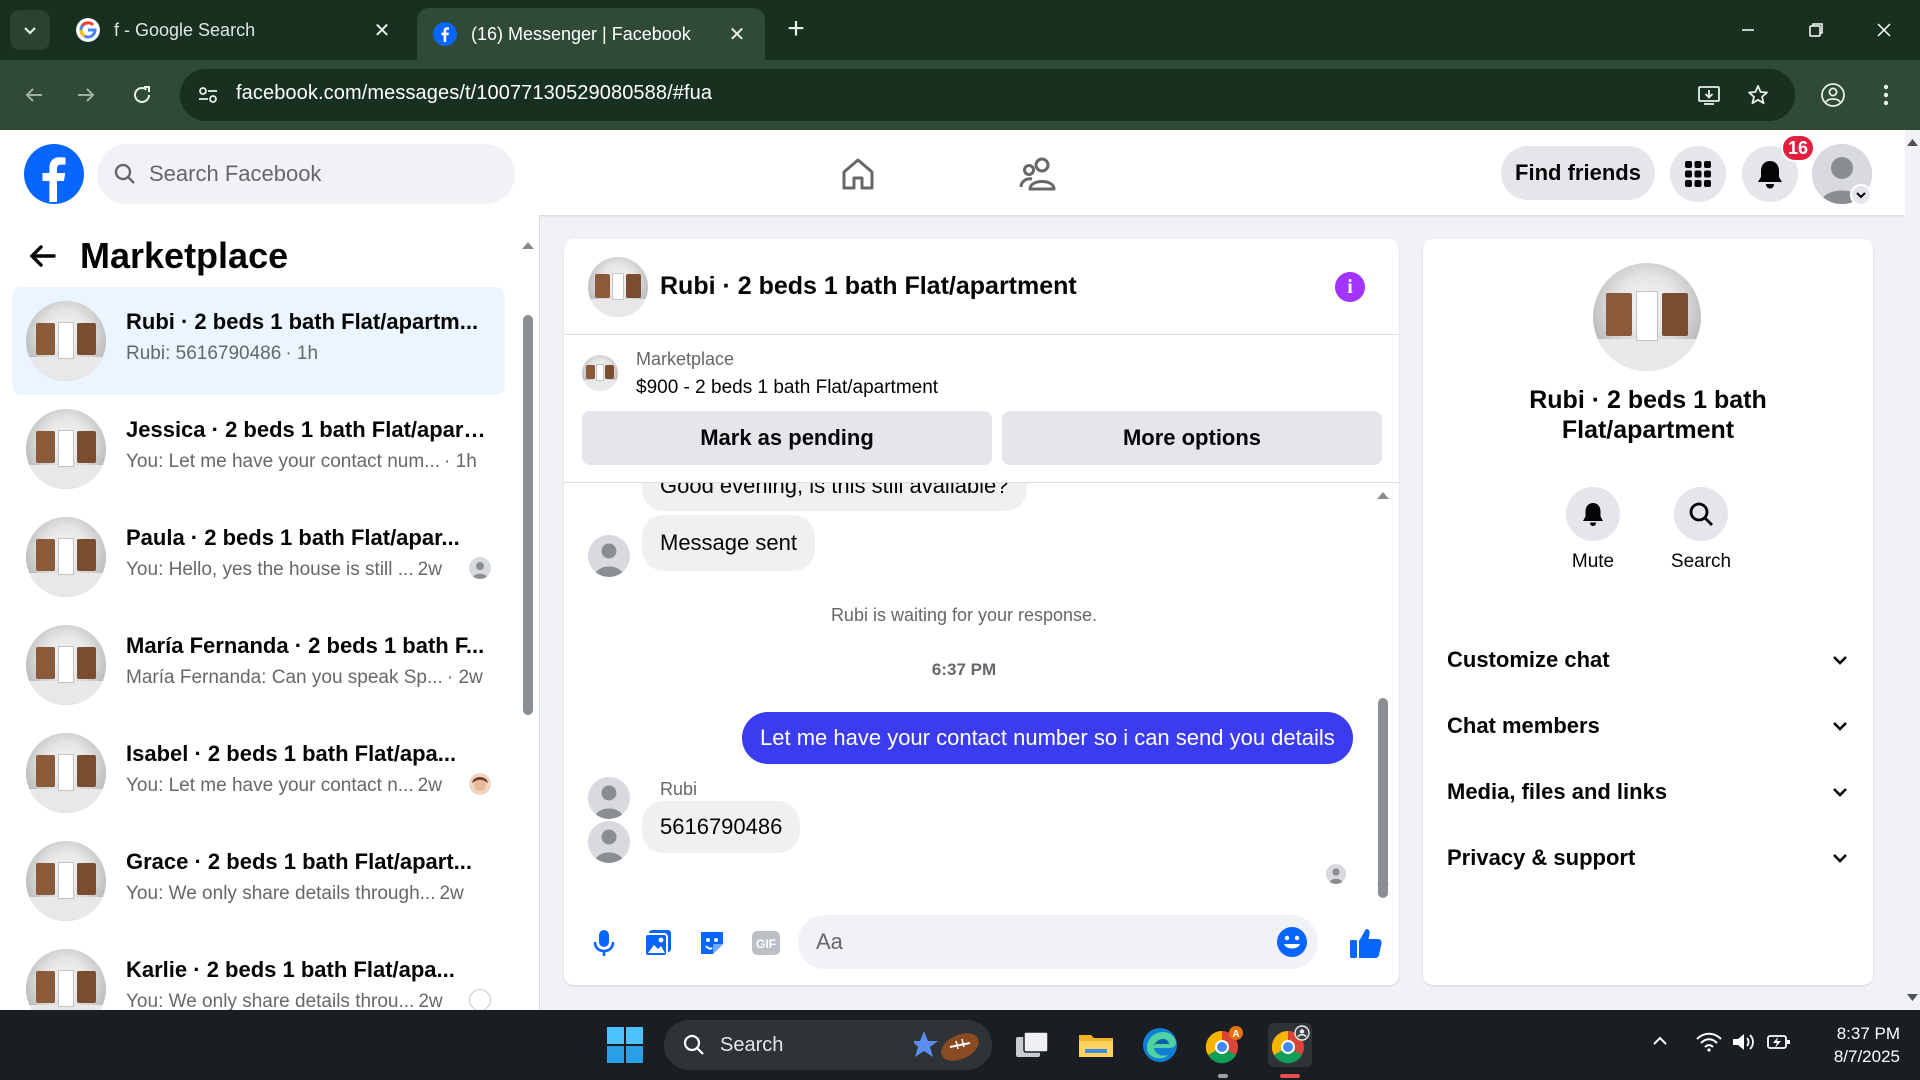  What do you see at coordinates (528, 515) in the screenshot?
I see `list-scrollbar-thumb` at bounding box center [528, 515].